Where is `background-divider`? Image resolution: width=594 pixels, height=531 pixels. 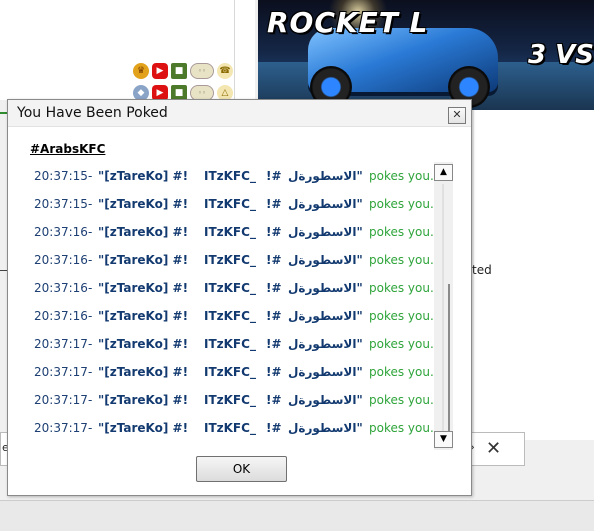 background-divider is located at coordinates (244, 50).